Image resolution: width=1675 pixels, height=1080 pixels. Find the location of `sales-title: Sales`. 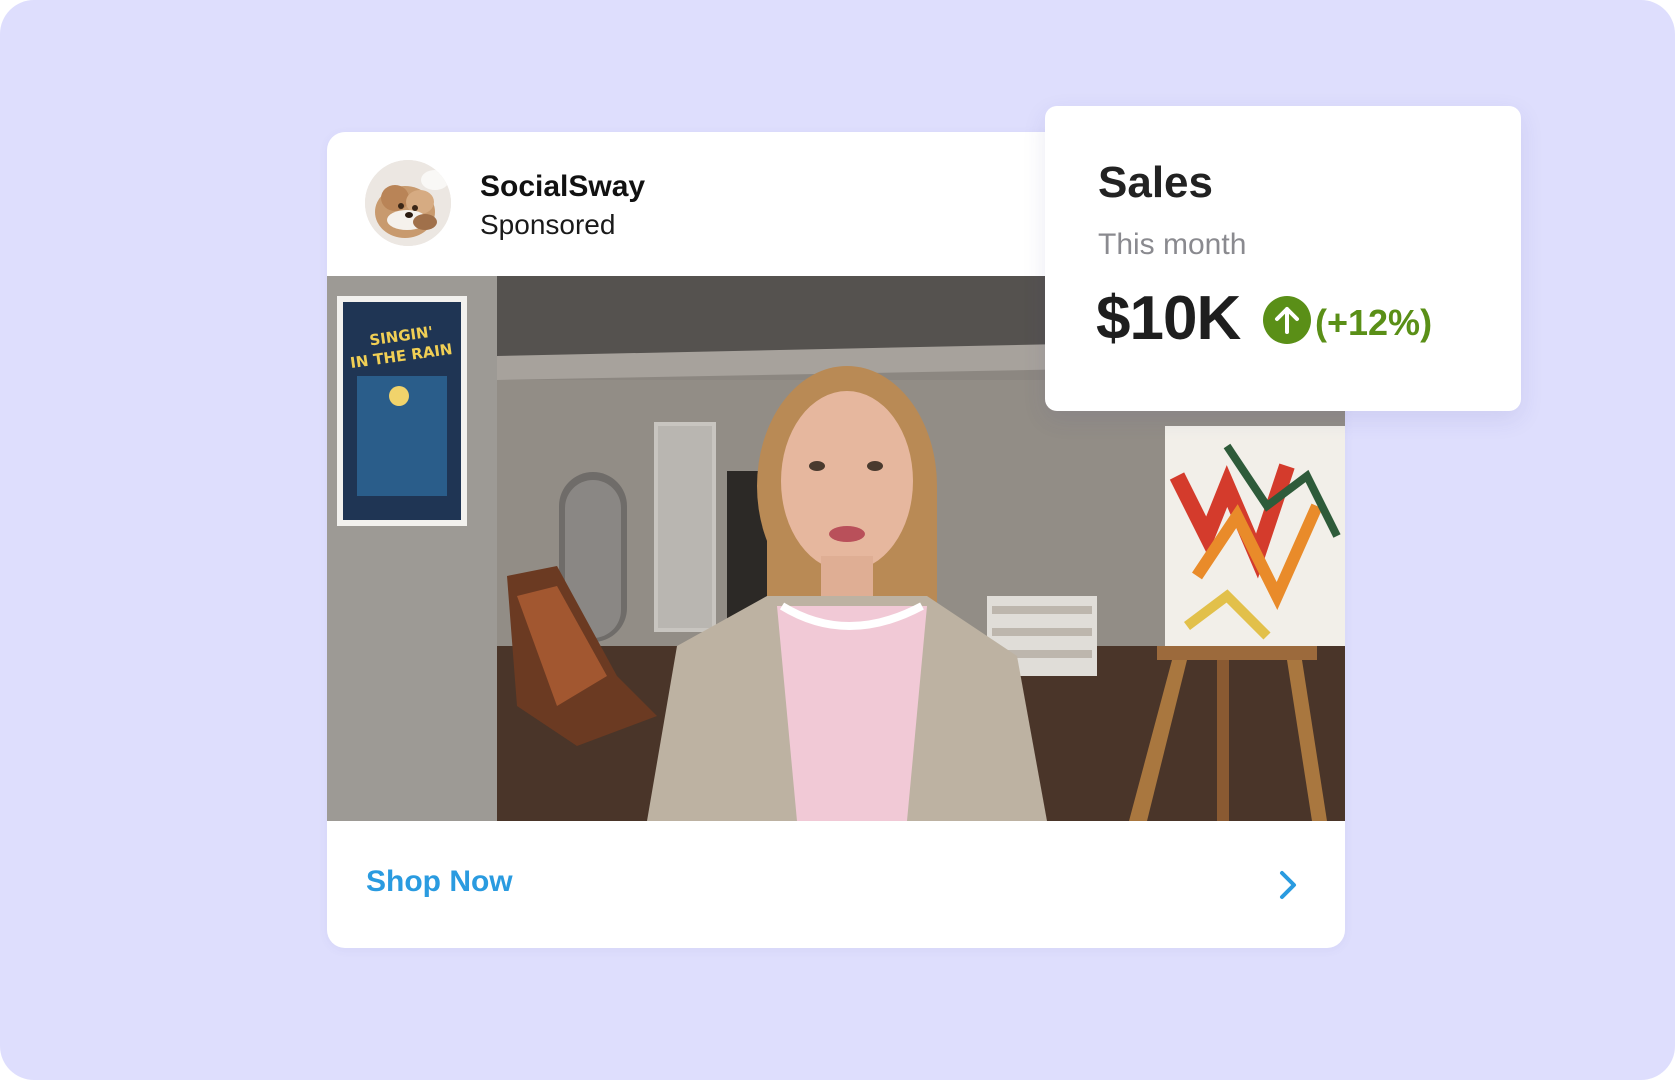

sales-title: Sales is located at coordinates (1155, 182).